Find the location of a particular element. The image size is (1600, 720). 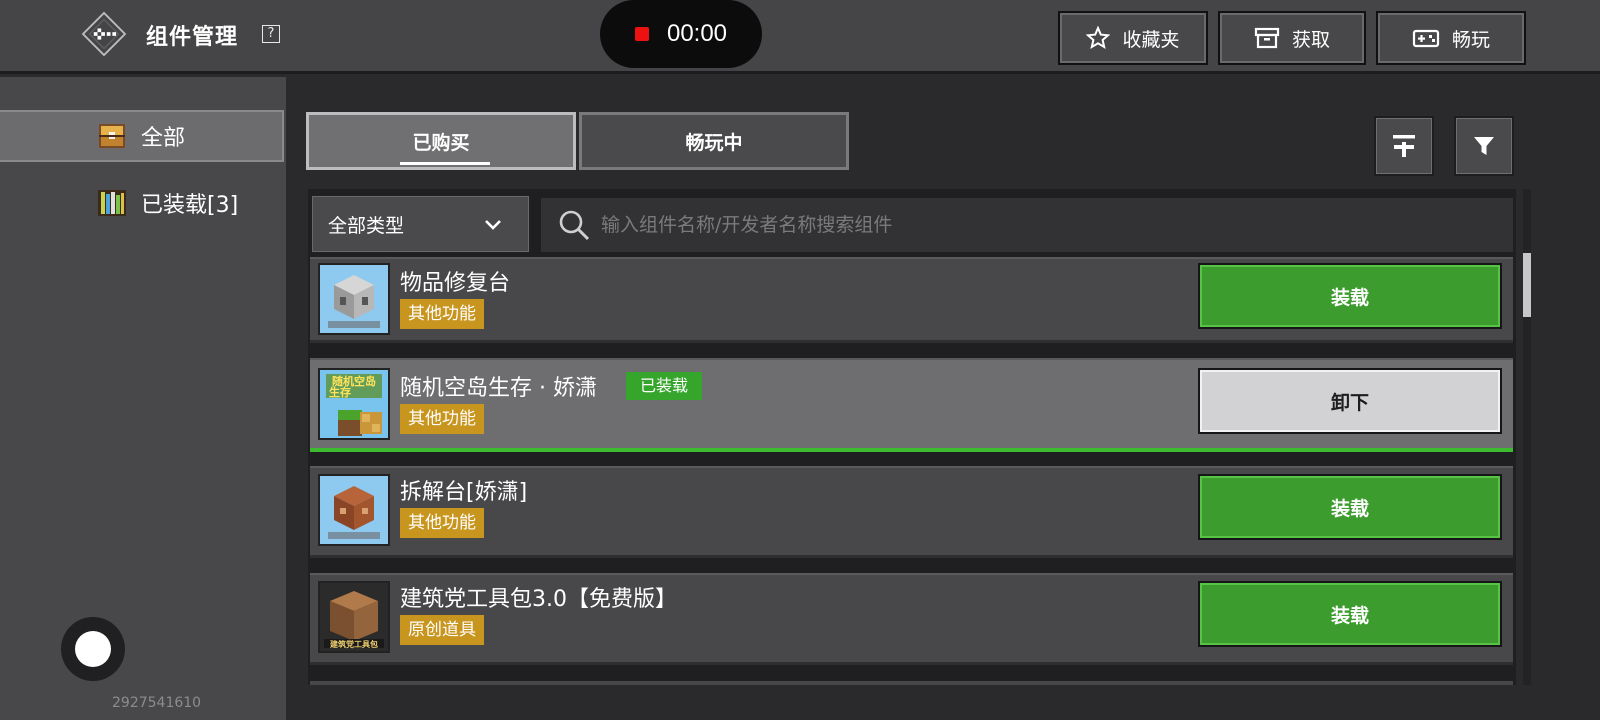

books-icon is located at coordinates (112, 203).